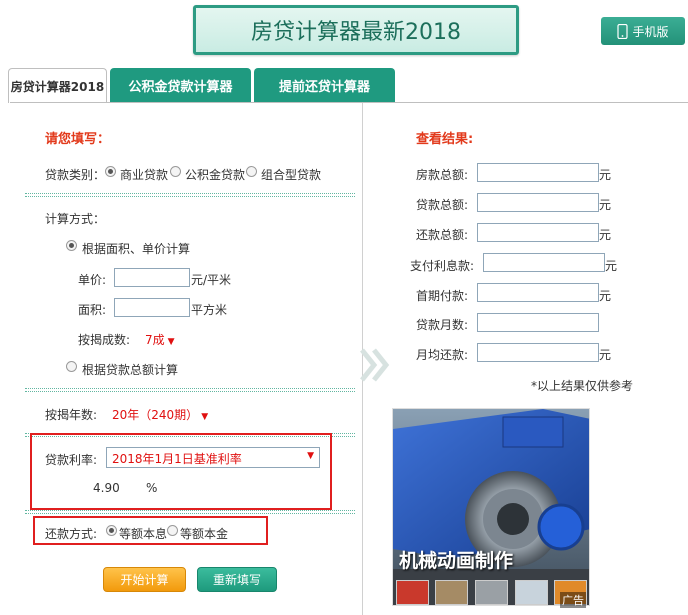  Describe the element at coordinates (538, 232) in the screenshot. I see `repayment-total-field` at that location.